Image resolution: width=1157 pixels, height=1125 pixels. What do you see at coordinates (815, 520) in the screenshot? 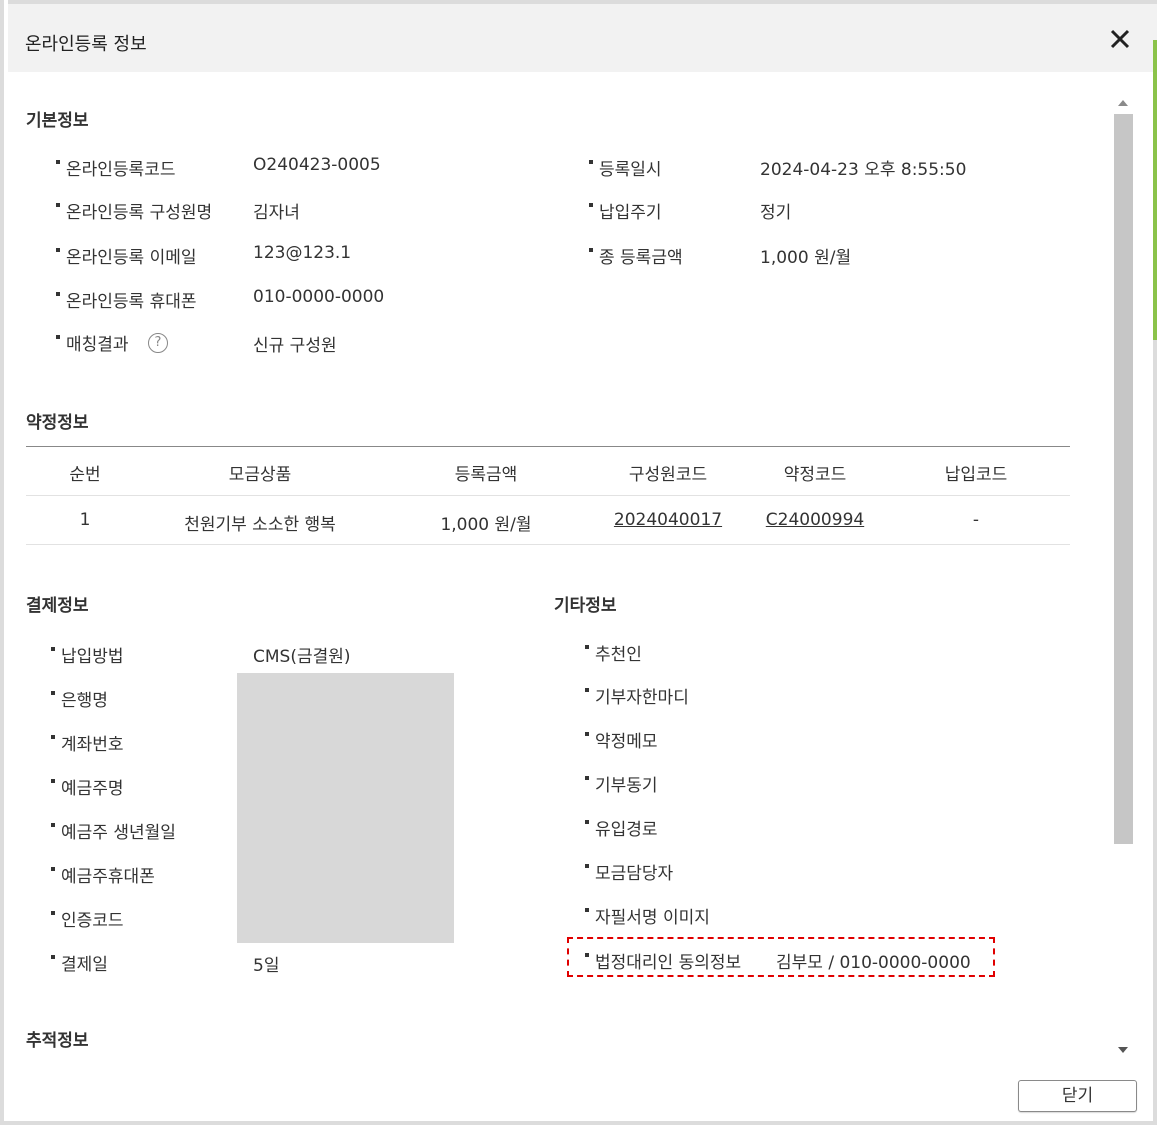
I see `pledge-code-link: C24000994` at bounding box center [815, 520].